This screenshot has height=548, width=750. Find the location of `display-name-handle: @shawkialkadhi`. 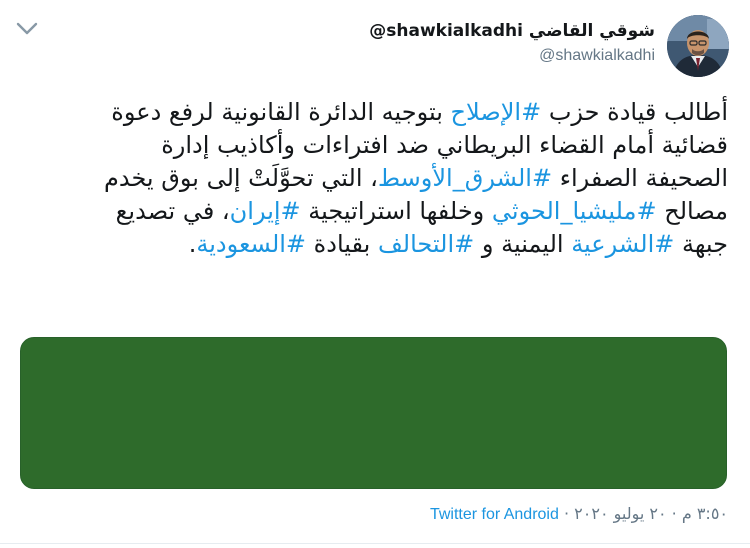

display-name-handle: @shawkialkadhi is located at coordinates (446, 31).